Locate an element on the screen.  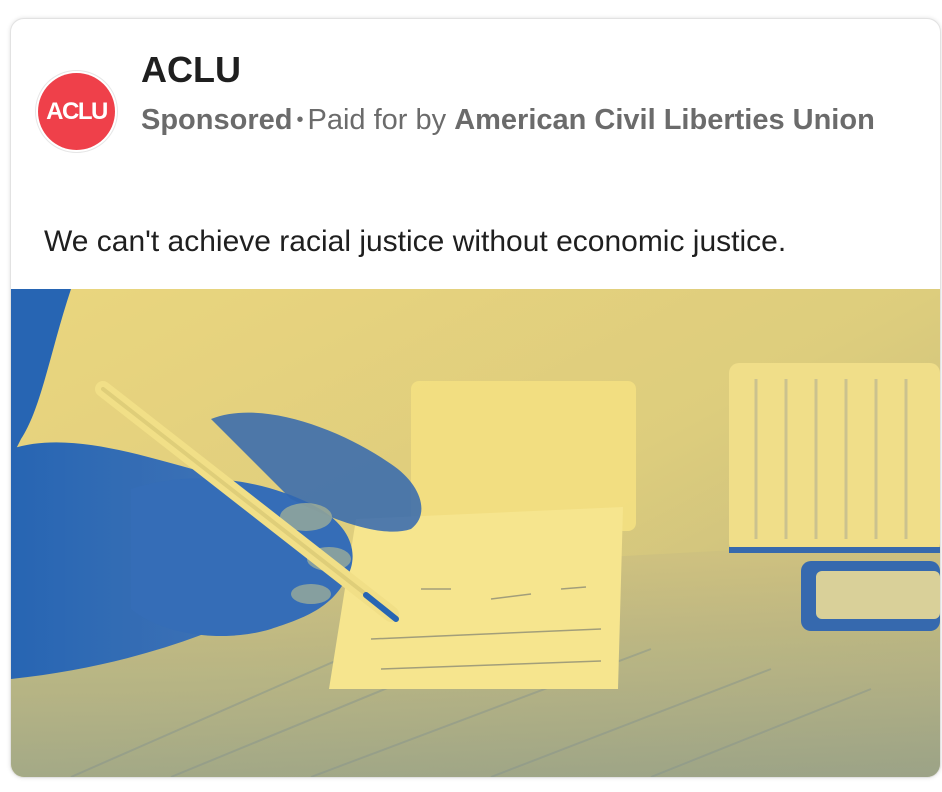
sponsored-label: Sponsored is located at coordinates (217, 120).